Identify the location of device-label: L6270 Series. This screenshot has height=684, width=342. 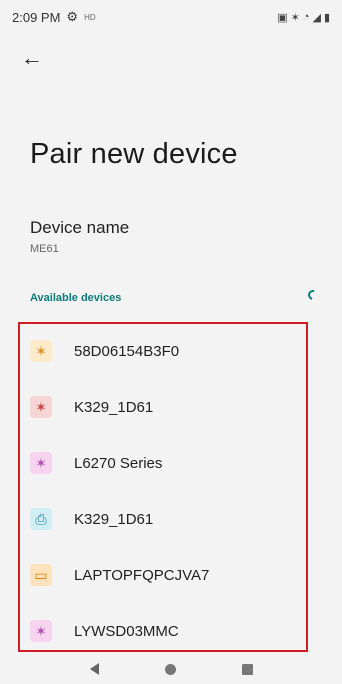
(118, 463).